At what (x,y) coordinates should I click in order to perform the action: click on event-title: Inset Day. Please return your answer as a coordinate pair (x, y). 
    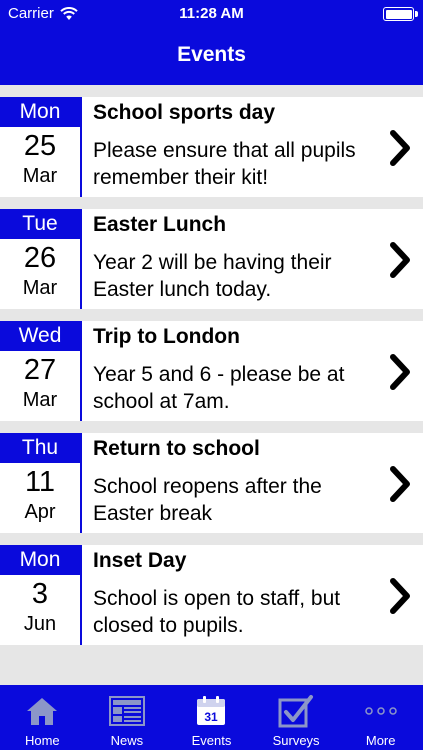
    Looking at the image, I should click on (140, 560).